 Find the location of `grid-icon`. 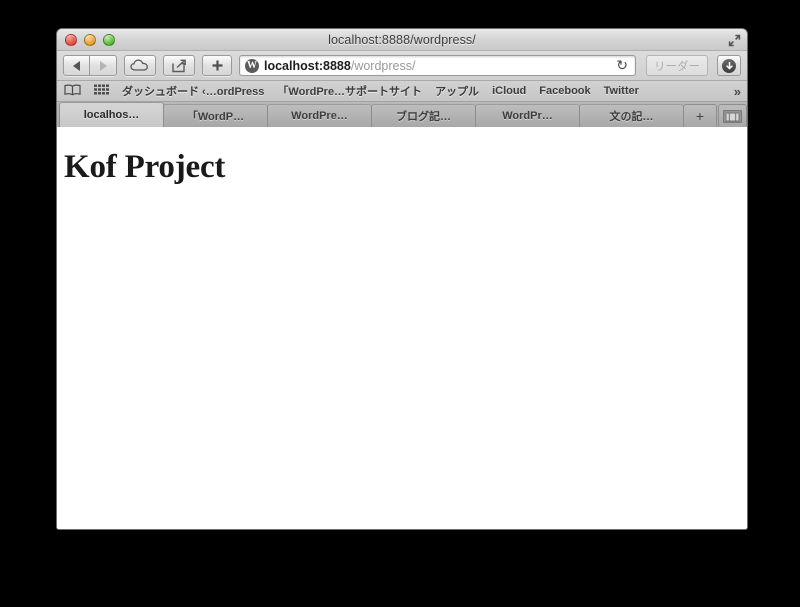

grid-icon is located at coordinates (101, 91).